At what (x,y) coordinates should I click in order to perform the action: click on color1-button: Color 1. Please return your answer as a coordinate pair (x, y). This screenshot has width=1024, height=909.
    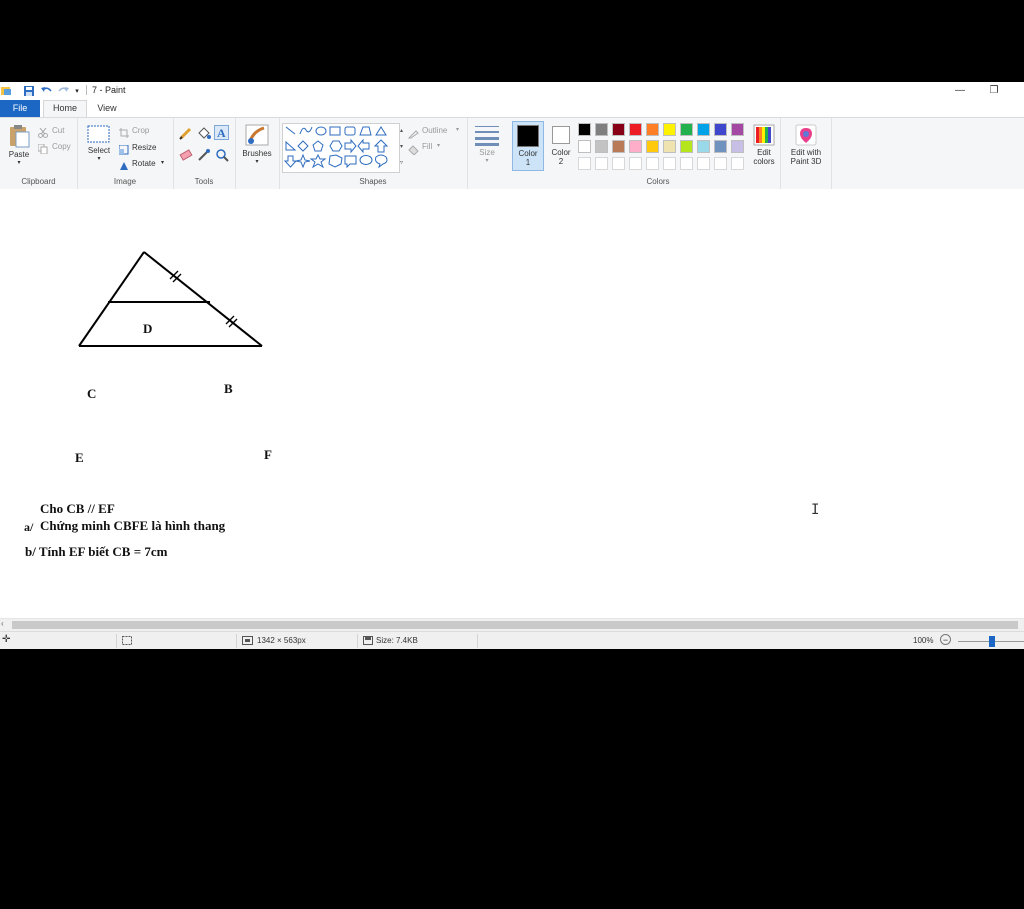
    Looking at the image, I should click on (528, 146).